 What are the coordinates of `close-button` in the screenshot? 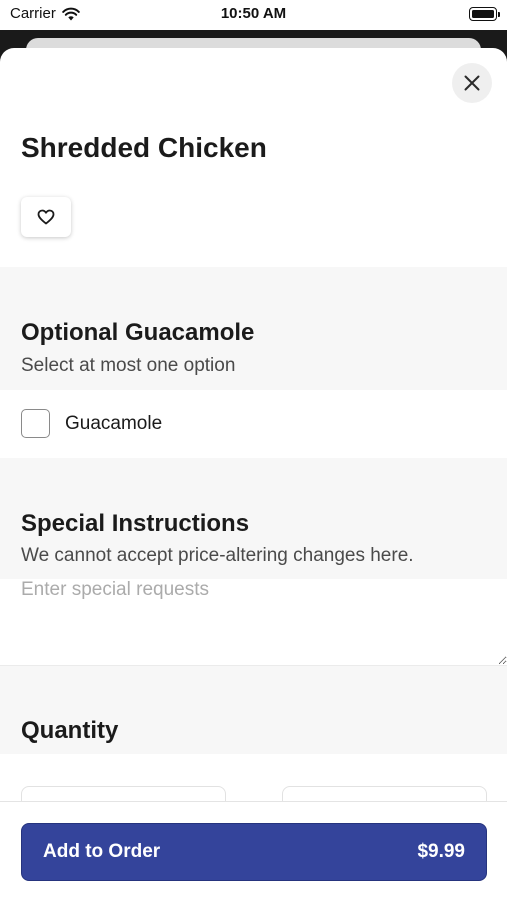 It's located at (472, 83).